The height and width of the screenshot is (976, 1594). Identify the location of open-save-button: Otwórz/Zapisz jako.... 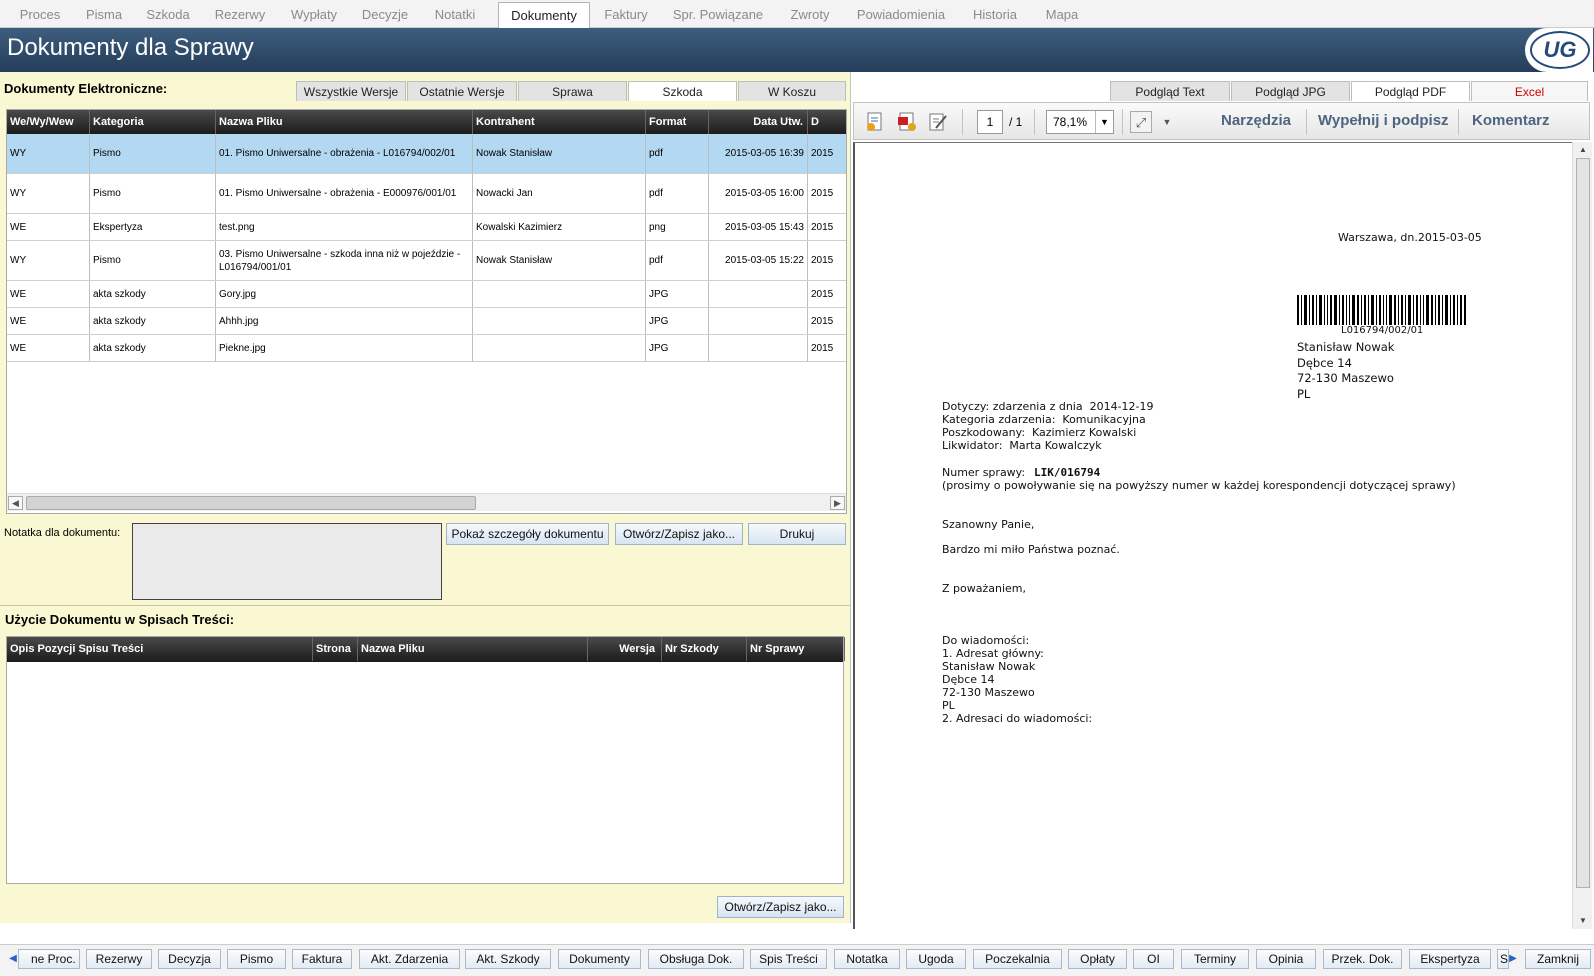
(679, 534).